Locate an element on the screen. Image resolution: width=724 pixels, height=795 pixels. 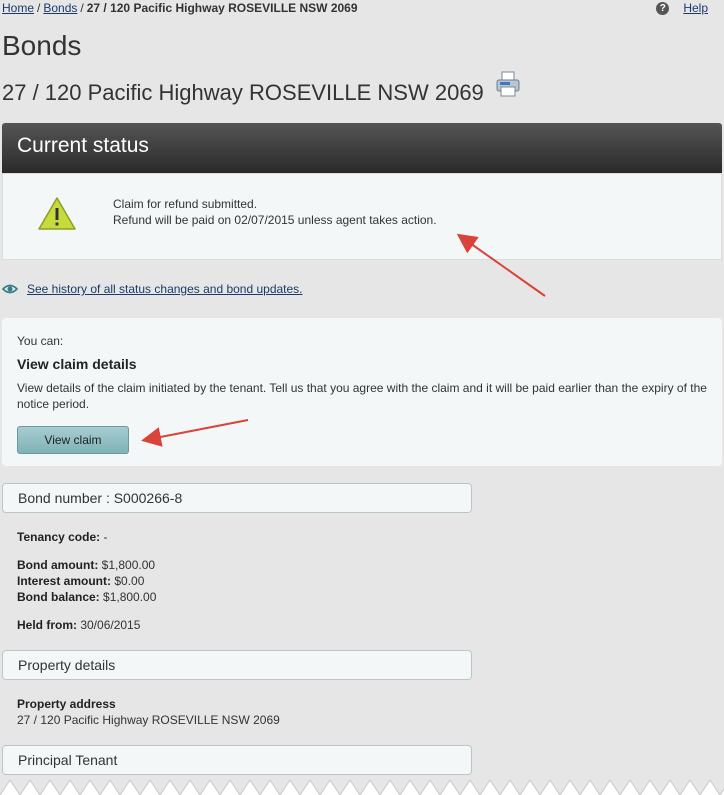
help-area: ? Help is located at coordinates (682, 8).